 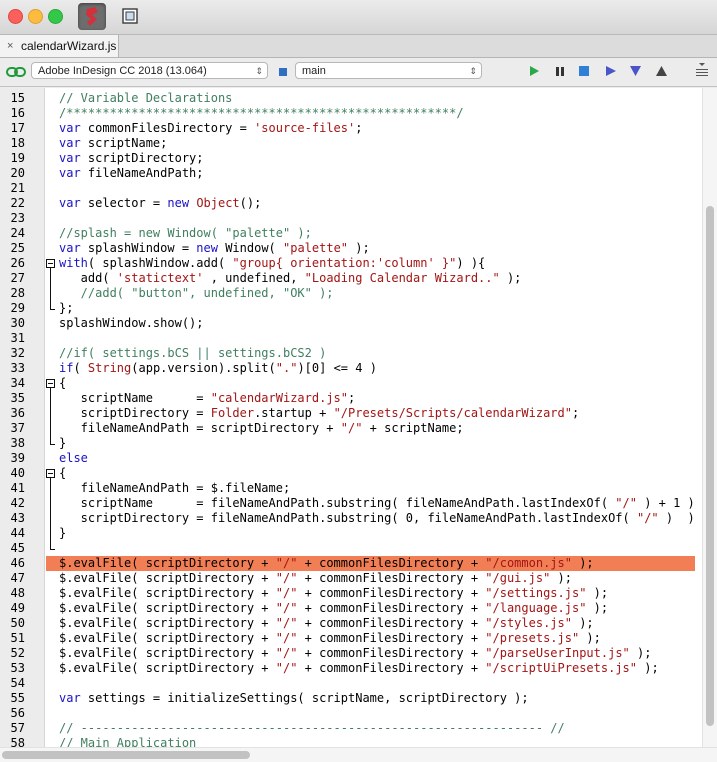 I want to click on panel-menu-icon, so click(x=702, y=71).